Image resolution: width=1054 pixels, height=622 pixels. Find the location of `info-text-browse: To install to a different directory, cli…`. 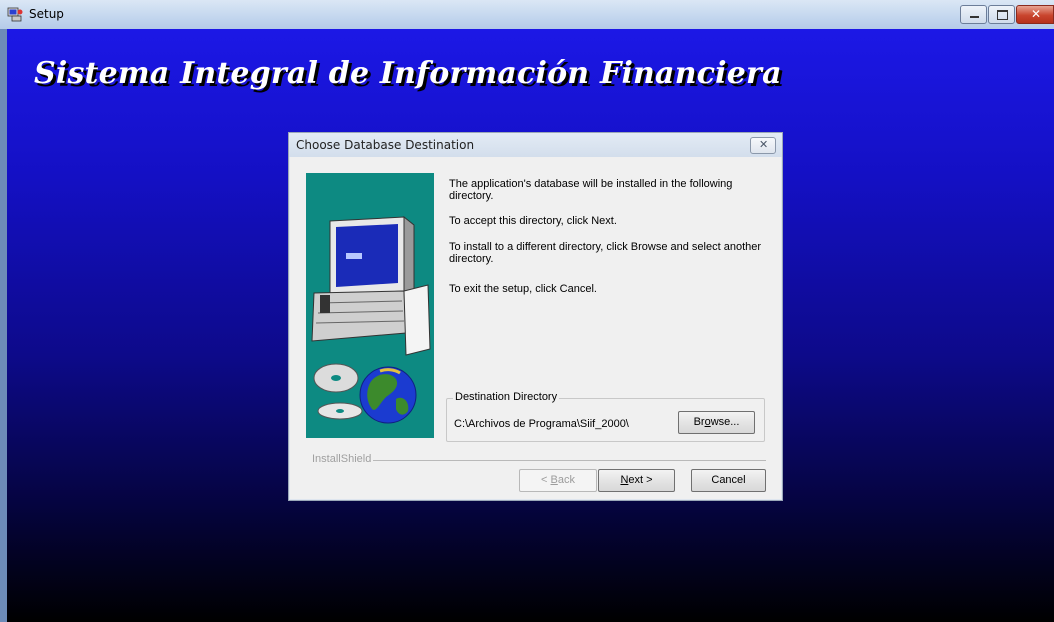

info-text-browse: To install to a different directory, cli… is located at coordinates (605, 253).